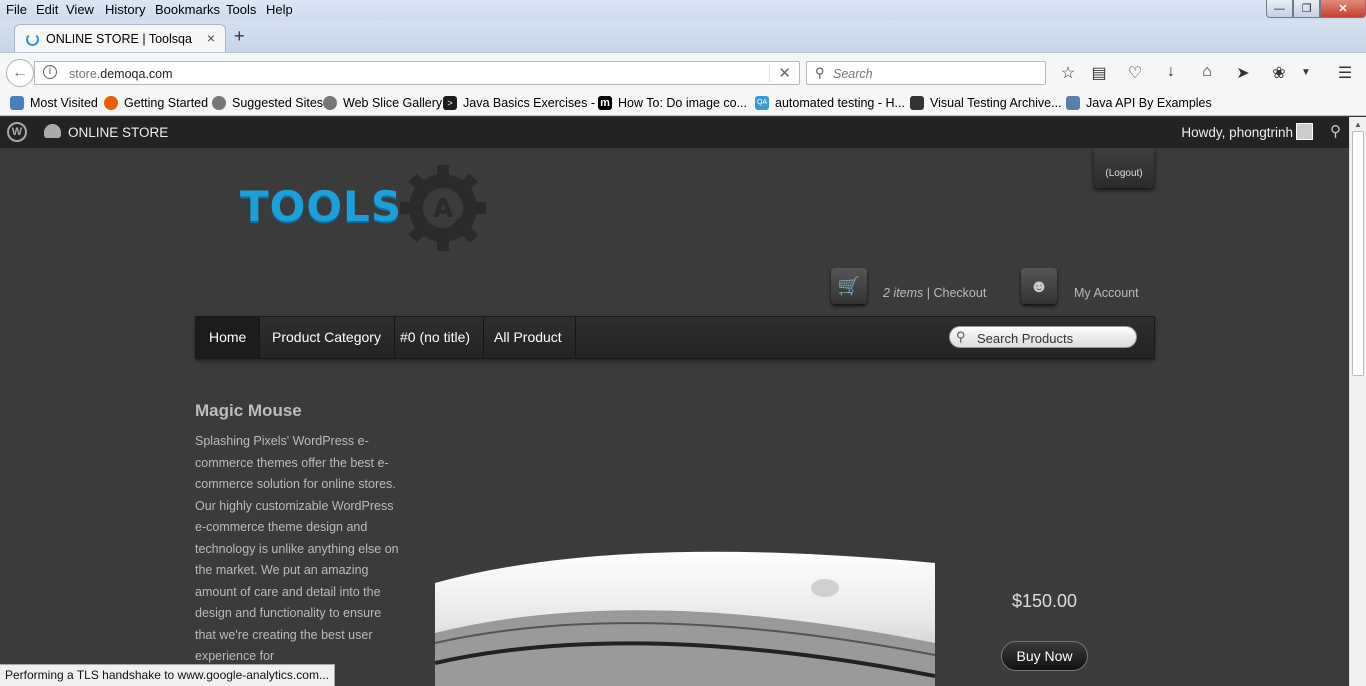 The width and height of the screenshot is (1366, 686). Describe the element at coordinates (111, 103) in the screenshot. I see `firefox-icon` at that location.